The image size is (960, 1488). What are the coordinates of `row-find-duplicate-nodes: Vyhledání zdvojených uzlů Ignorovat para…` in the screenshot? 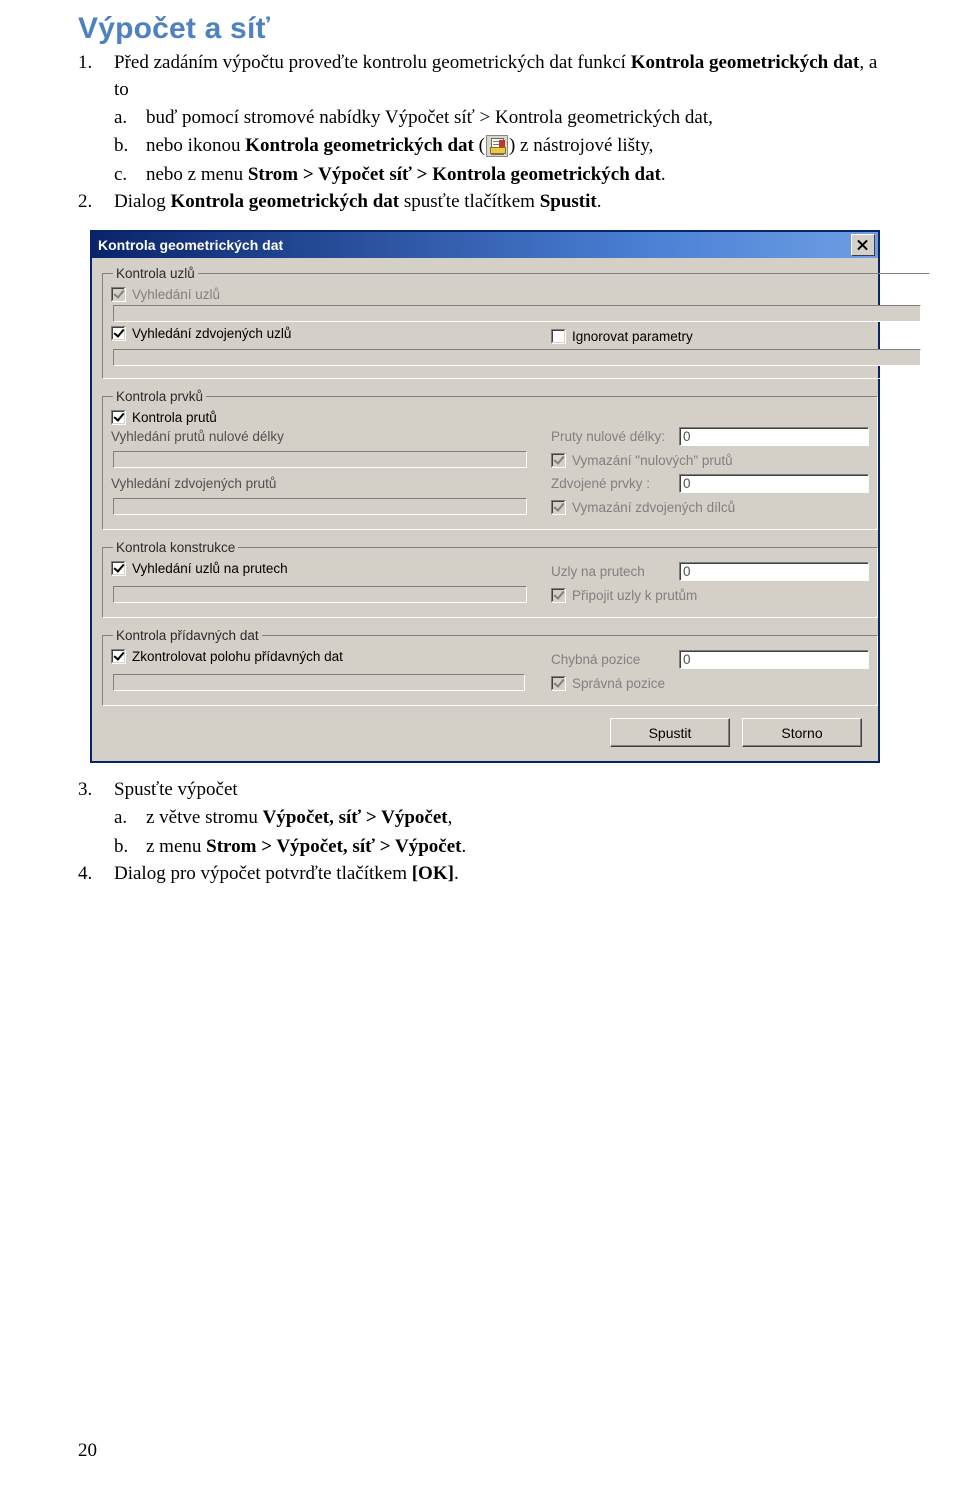 It's located at (516, 336).